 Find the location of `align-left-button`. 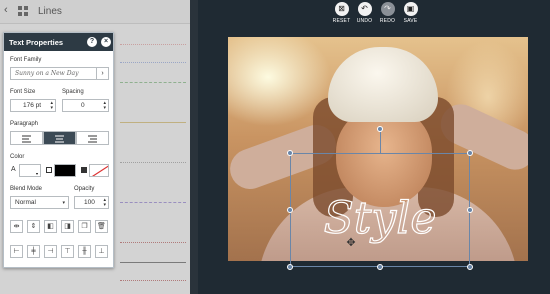

align-left-button is located at coordinates (26, 138).